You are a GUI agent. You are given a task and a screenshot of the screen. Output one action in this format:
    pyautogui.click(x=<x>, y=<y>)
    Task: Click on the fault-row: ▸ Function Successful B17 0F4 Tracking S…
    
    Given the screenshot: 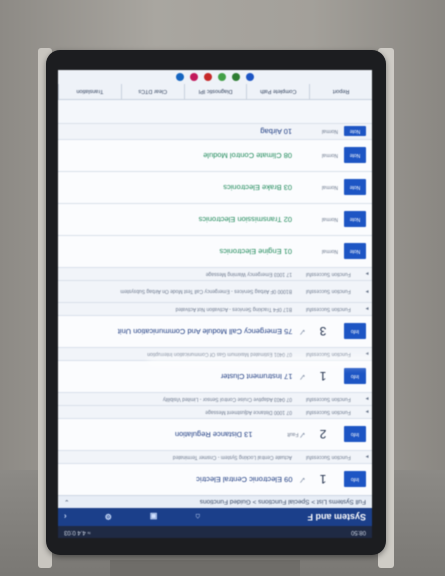 What is the action you would take?
    pyautogui.click(x=215, y=308)
    